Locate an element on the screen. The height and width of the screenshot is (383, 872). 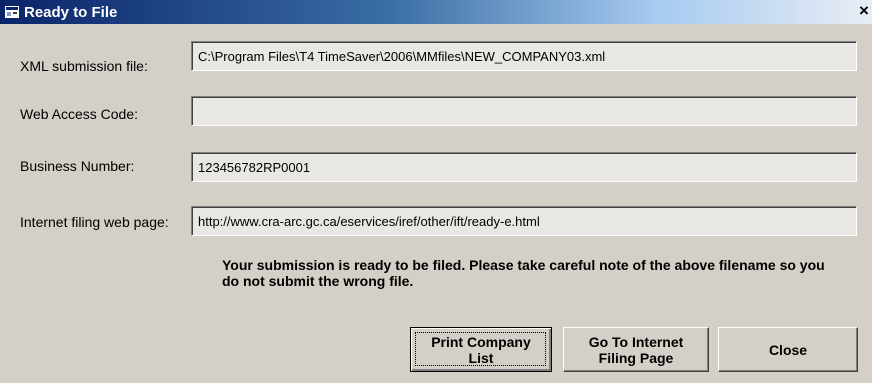
print-company-list-button: Print Company List is located at coordinates (481, 349).